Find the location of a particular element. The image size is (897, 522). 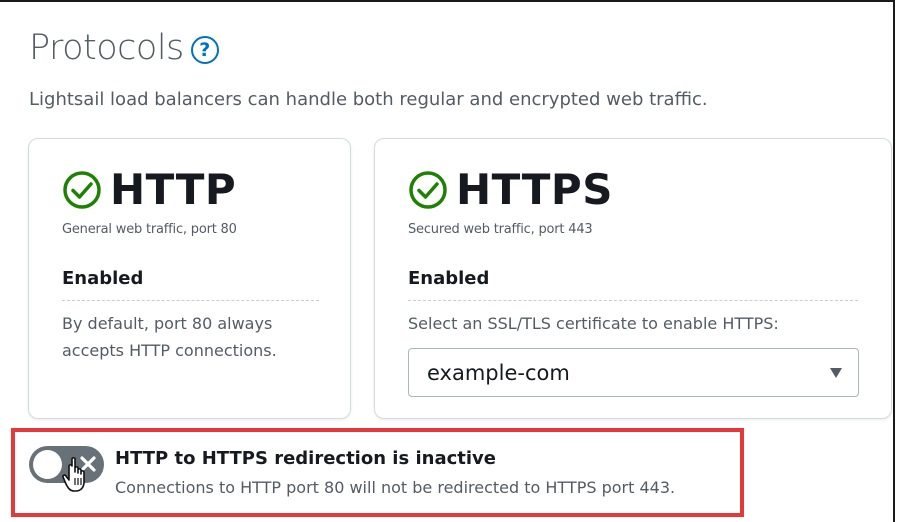

http-note-line-2: accepts HTTP connections. is located at coordinates (169, 350).